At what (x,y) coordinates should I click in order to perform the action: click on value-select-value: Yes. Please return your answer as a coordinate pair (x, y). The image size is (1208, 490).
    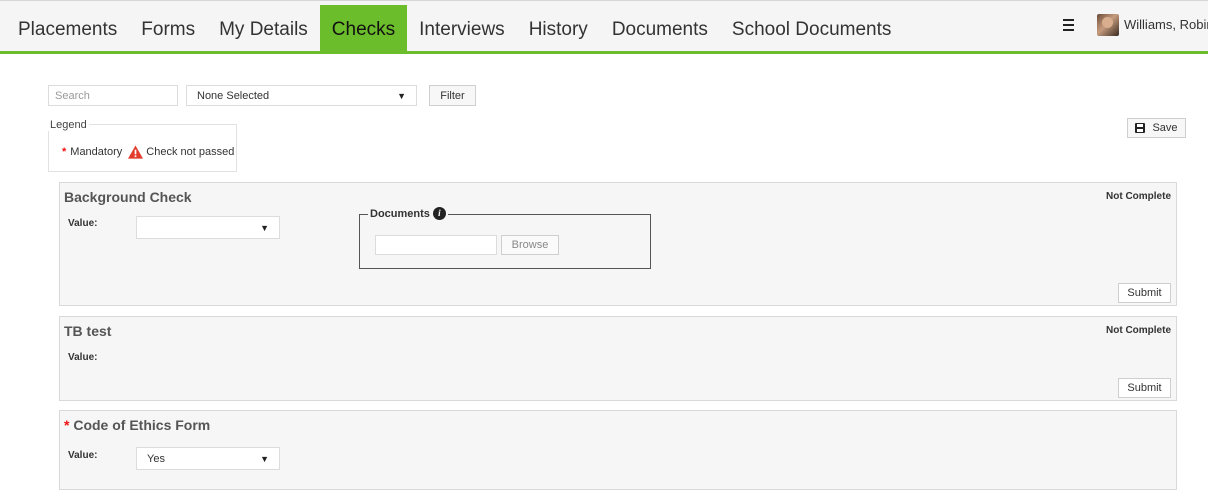
    Looking at the image, I should click on (156, 458).